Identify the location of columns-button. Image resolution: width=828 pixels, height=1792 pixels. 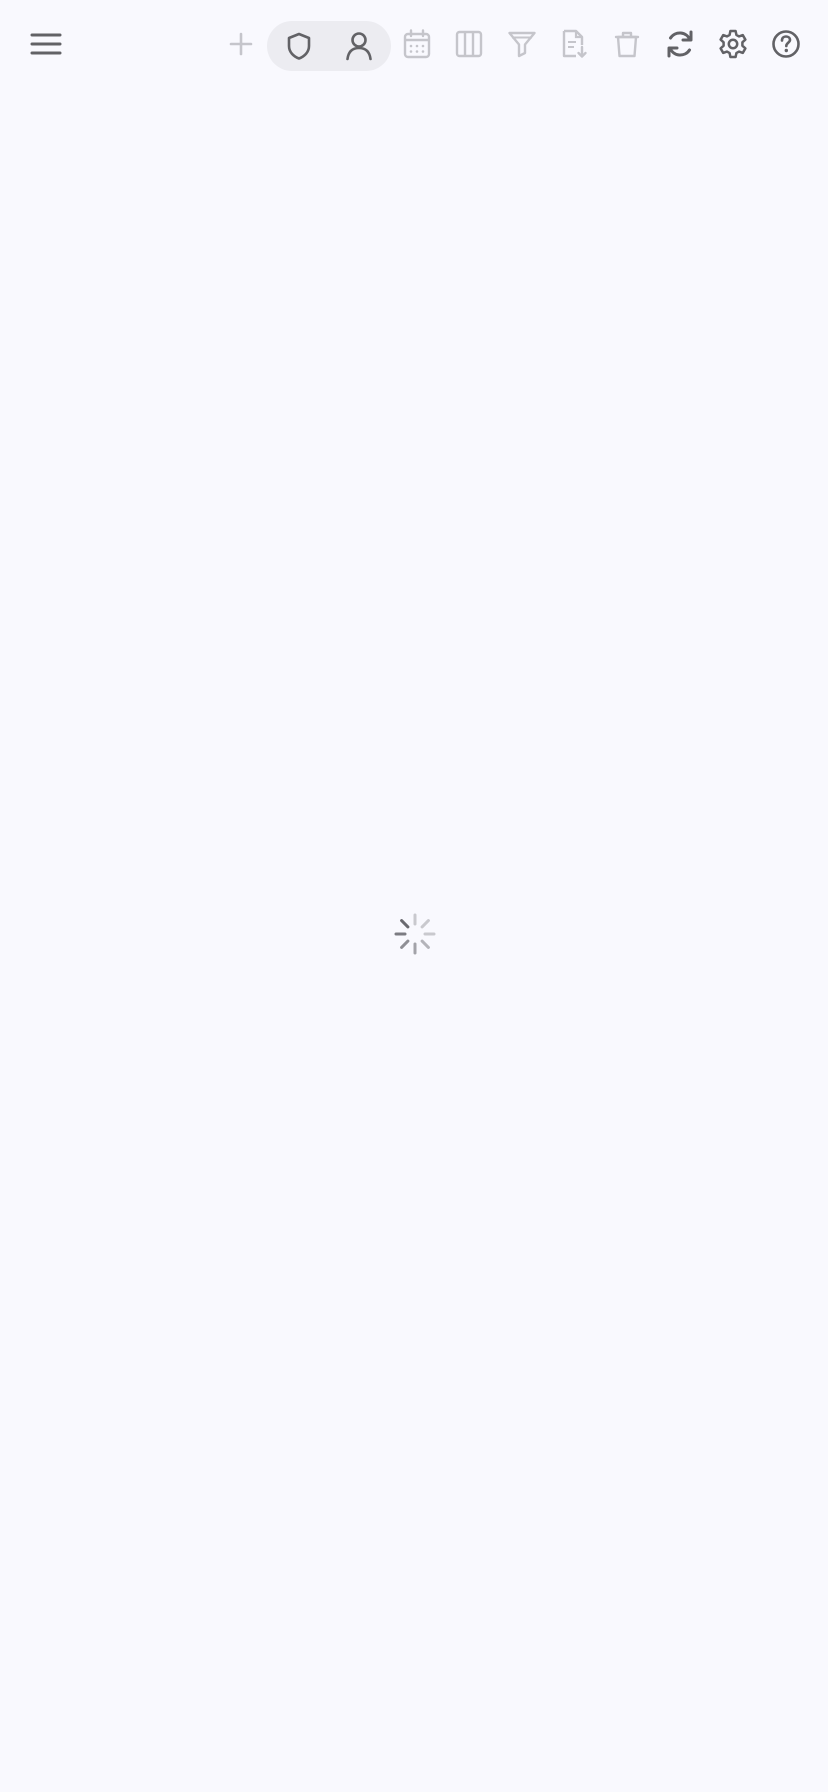
(469, 44).